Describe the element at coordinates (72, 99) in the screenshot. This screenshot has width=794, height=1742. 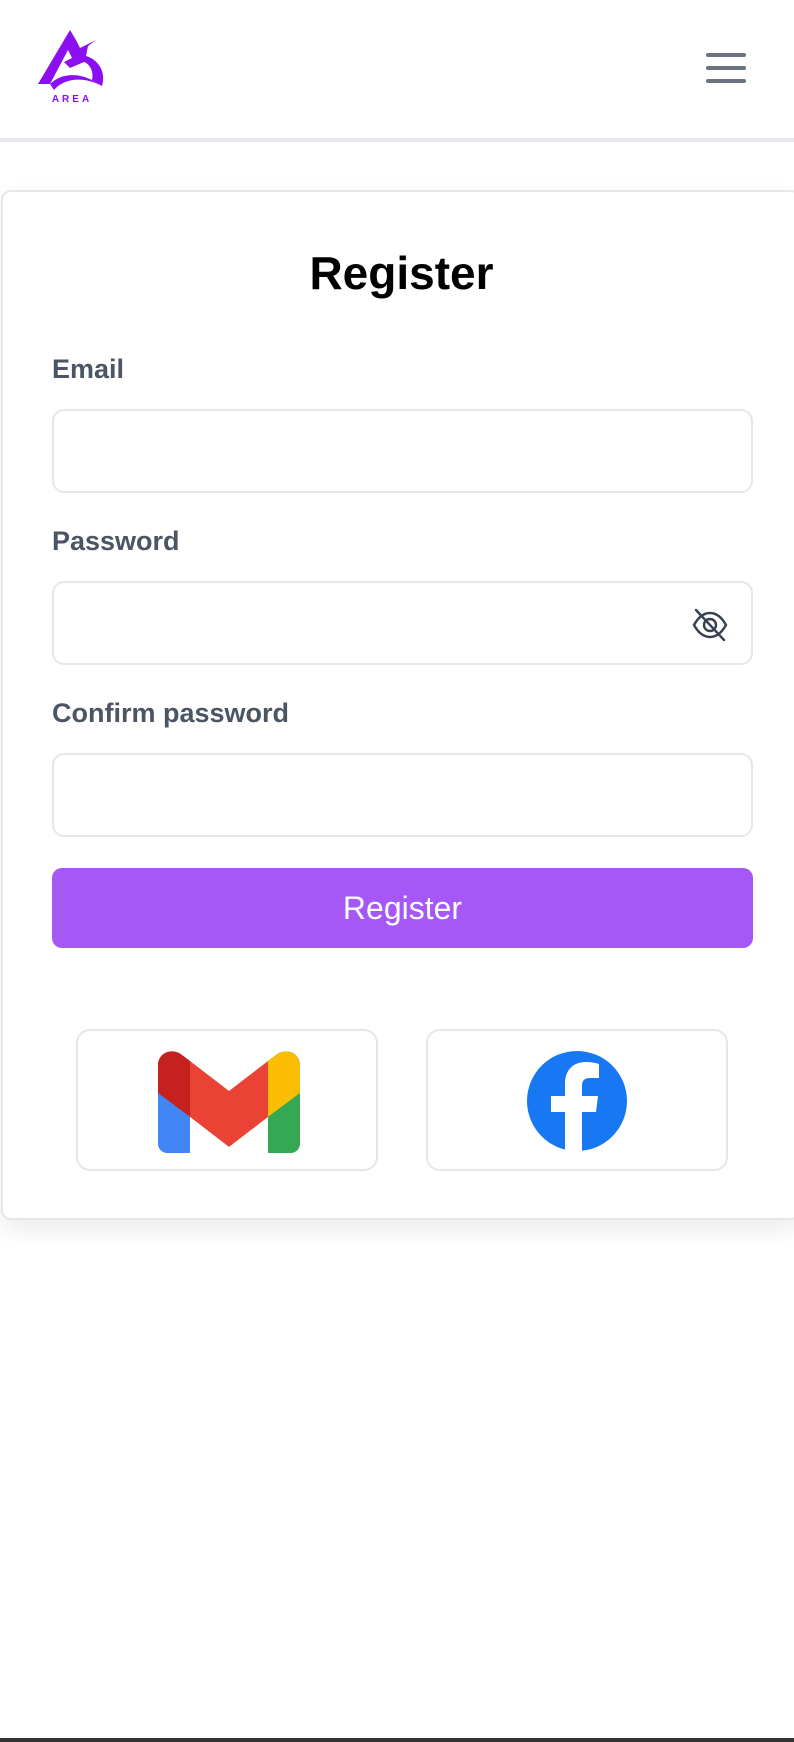
I see `logo-text: AREA` at that location.